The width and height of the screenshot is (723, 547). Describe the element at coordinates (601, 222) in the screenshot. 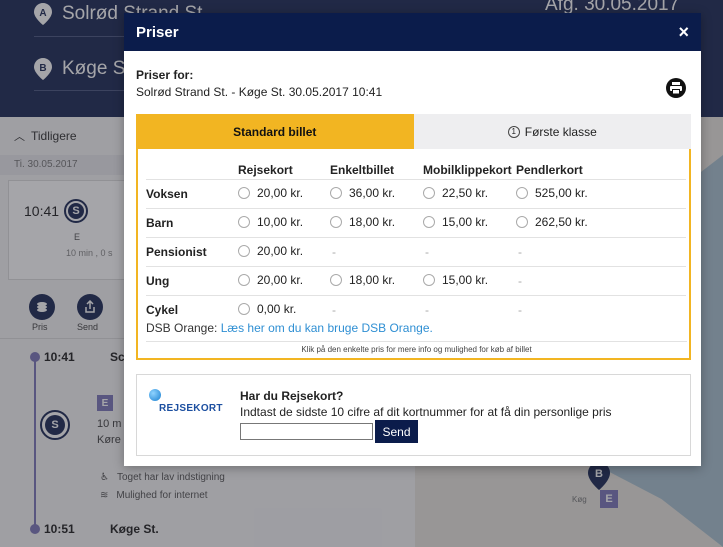

I see `price-cell-pendlerkort: 262,50 kr.` at that location.